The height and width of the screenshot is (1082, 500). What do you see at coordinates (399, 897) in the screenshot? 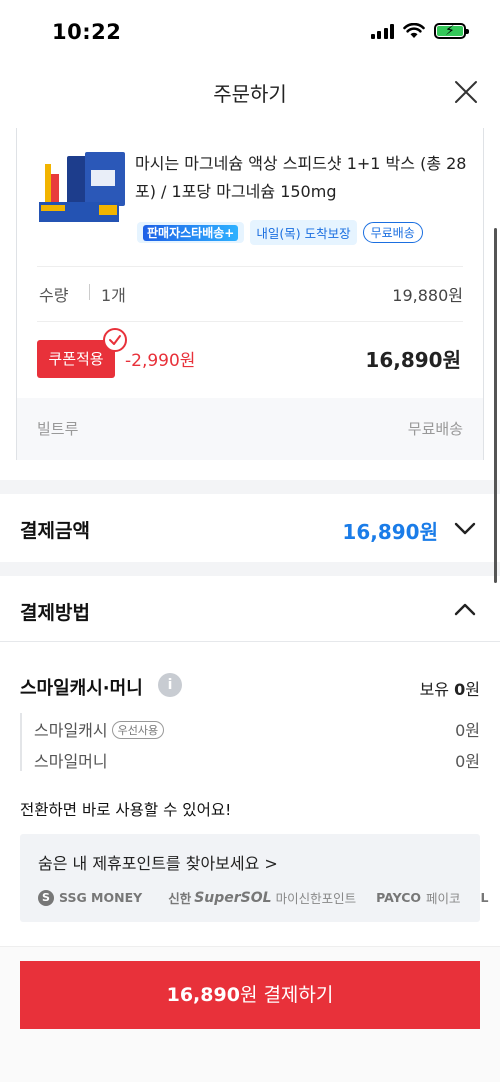
I see `partner-payco: PAYCO` at bounding box center [399, 897].